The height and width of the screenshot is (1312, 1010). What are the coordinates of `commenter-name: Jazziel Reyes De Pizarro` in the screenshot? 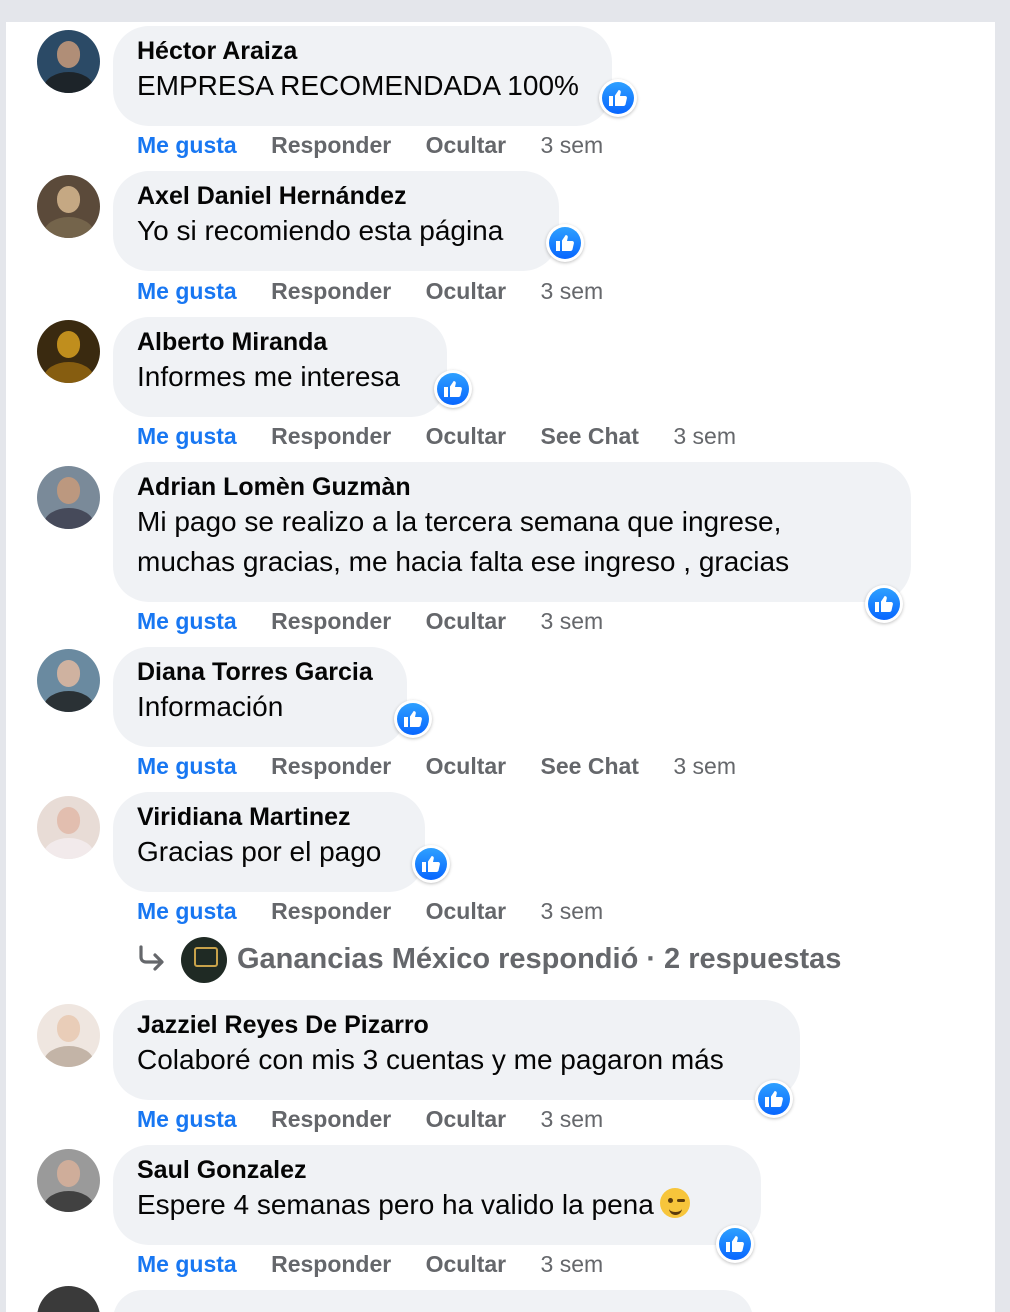 It's located at (456, 1025).